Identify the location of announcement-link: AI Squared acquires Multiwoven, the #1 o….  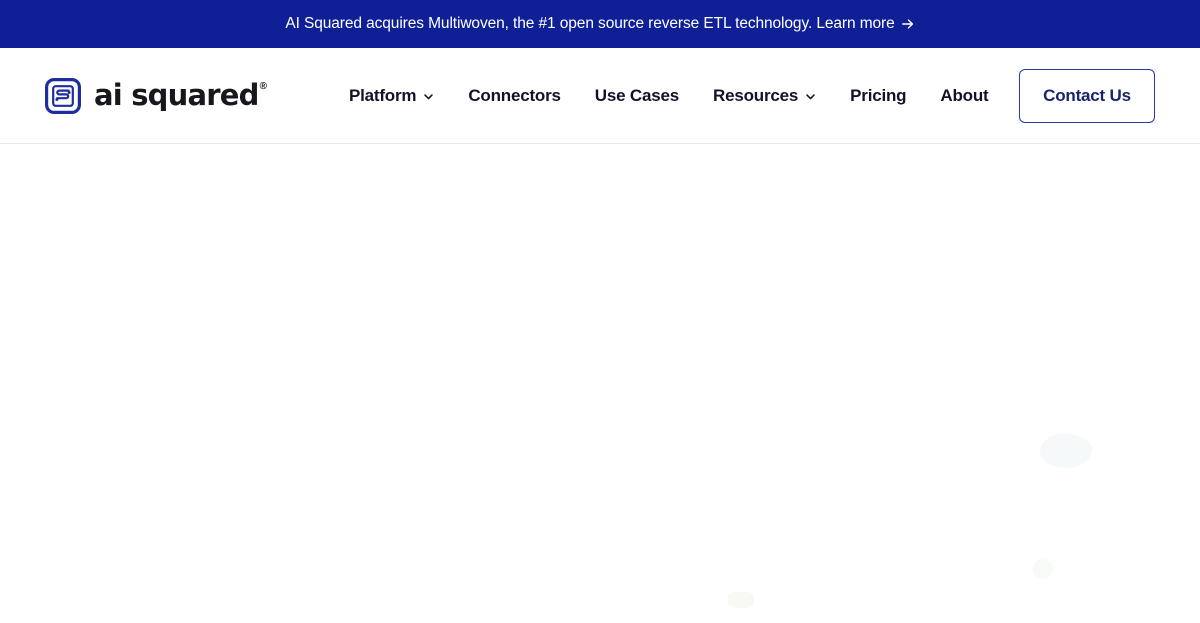
(599, 24).